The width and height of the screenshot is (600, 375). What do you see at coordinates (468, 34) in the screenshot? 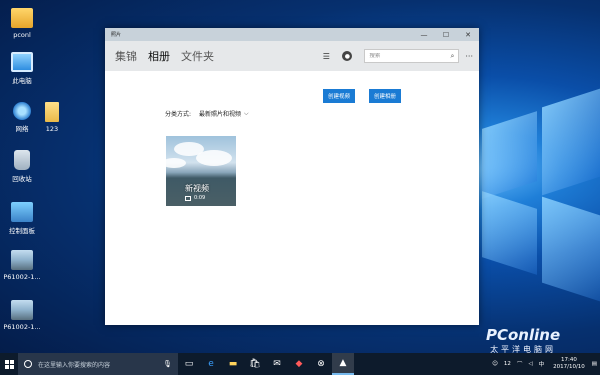
I see `close-button: ✕` at bounding box center [468, 34].